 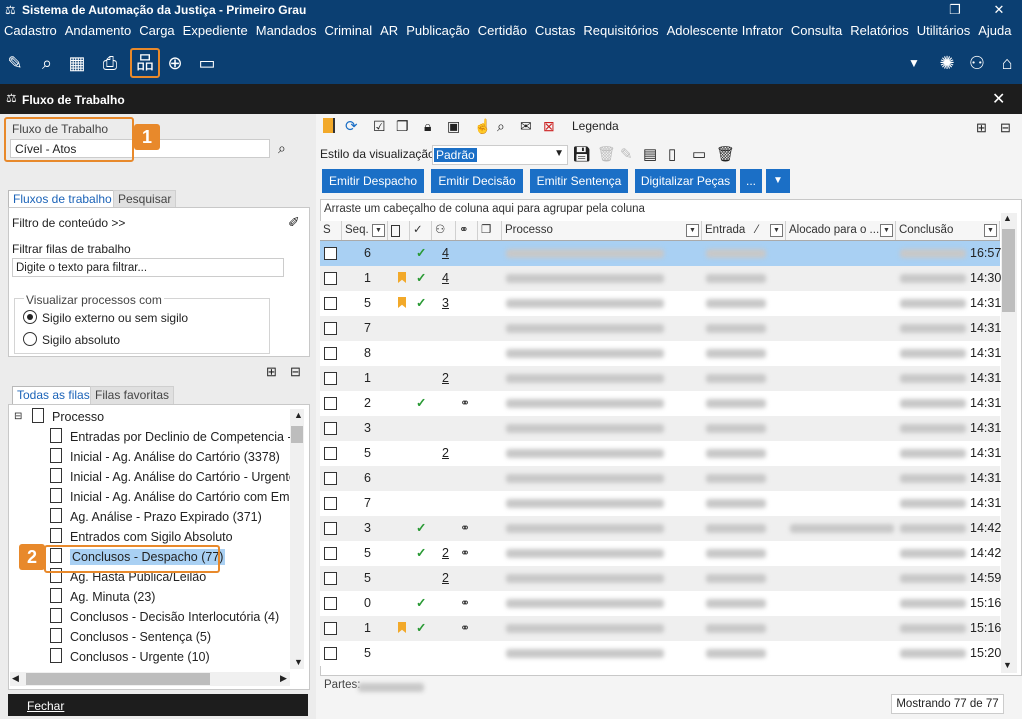 I want to click on menu-item: Cadastro, so click(x=30, y=31).